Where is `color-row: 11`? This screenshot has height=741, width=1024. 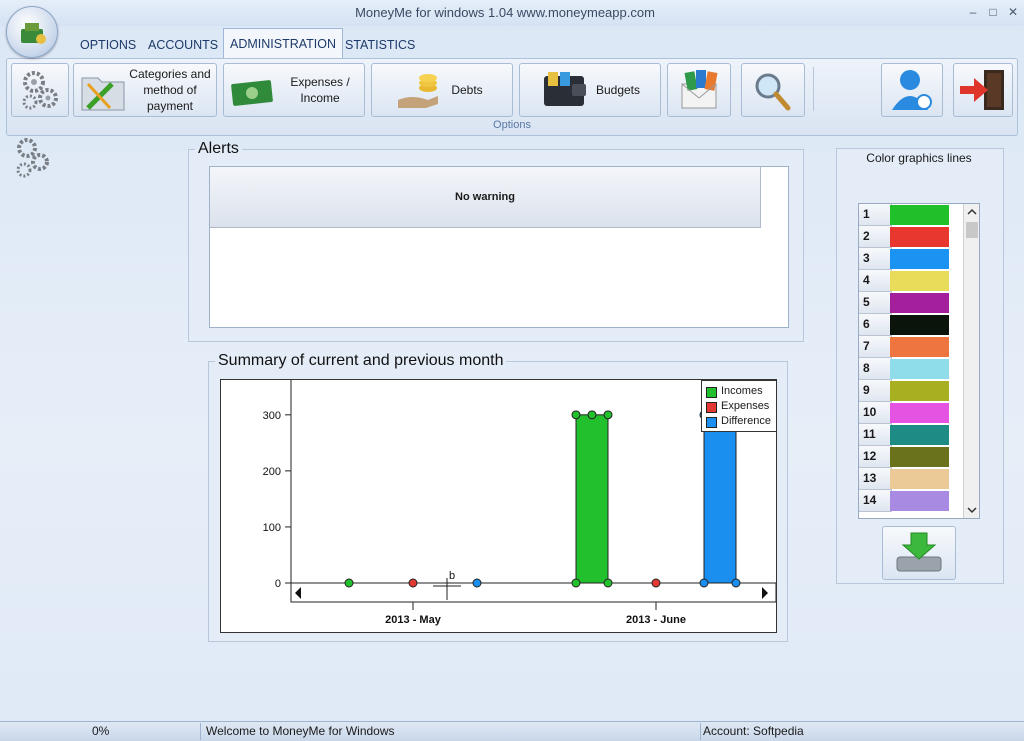
color-row: 11 is located at coordinates (904, 435).